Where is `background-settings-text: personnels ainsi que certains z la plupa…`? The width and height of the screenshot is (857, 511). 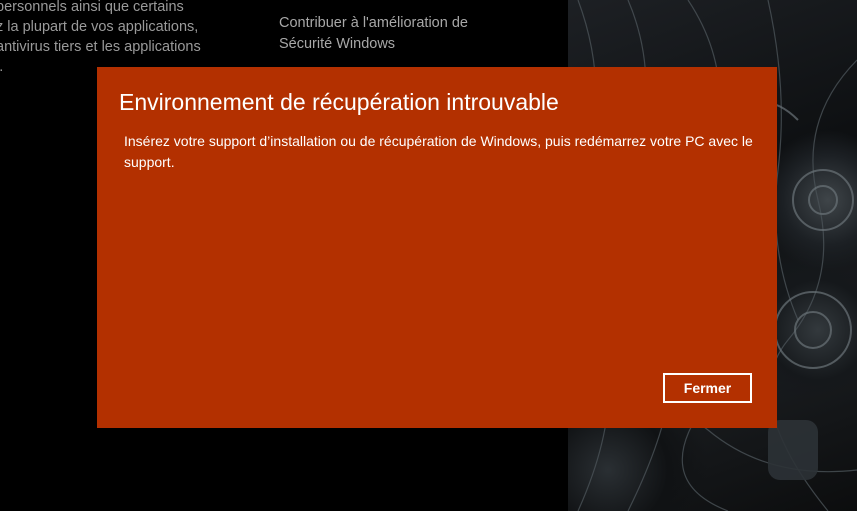
background-settings-text: personnels ainsi que certains z la plupa… is located at coordinates (113, 38).